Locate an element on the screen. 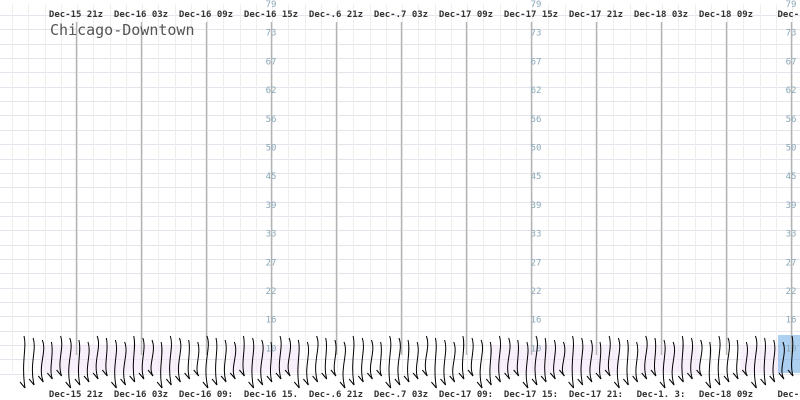 Image resolution: width=800 pixels, height=400 pixels. x-tick-top-label: Dec-18 03z is located at coordinates (661, 15).